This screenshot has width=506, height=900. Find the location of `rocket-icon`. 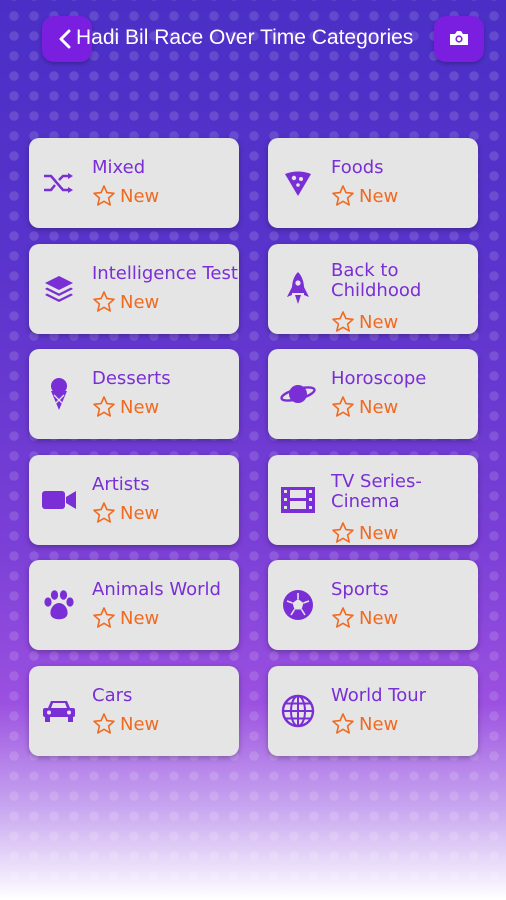

rocket-icon is located at coordinates (298, 288).